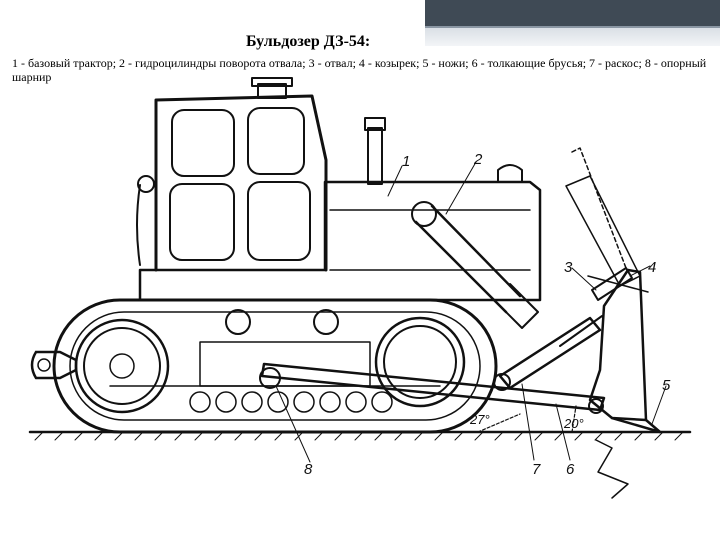  What do you see at coordinates (406, 161) in the screenshot?
I see `callout-1: 1` at bounding box center [406, 161].